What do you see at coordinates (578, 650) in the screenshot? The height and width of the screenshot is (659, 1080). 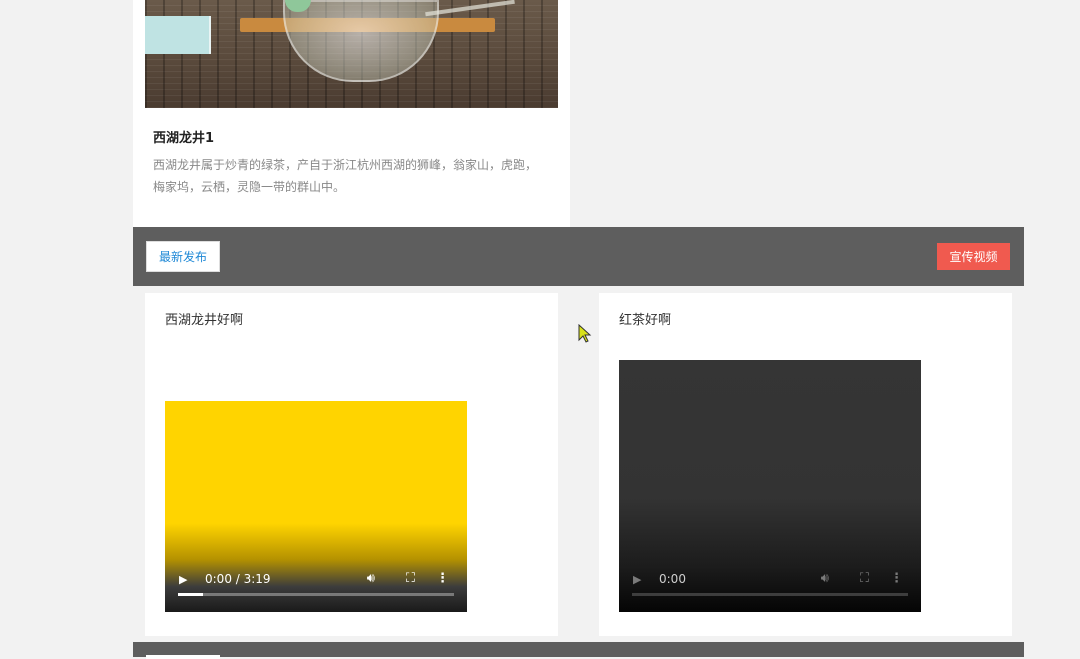 I see `section-toolbar-next` at bounding box center [578, 650].